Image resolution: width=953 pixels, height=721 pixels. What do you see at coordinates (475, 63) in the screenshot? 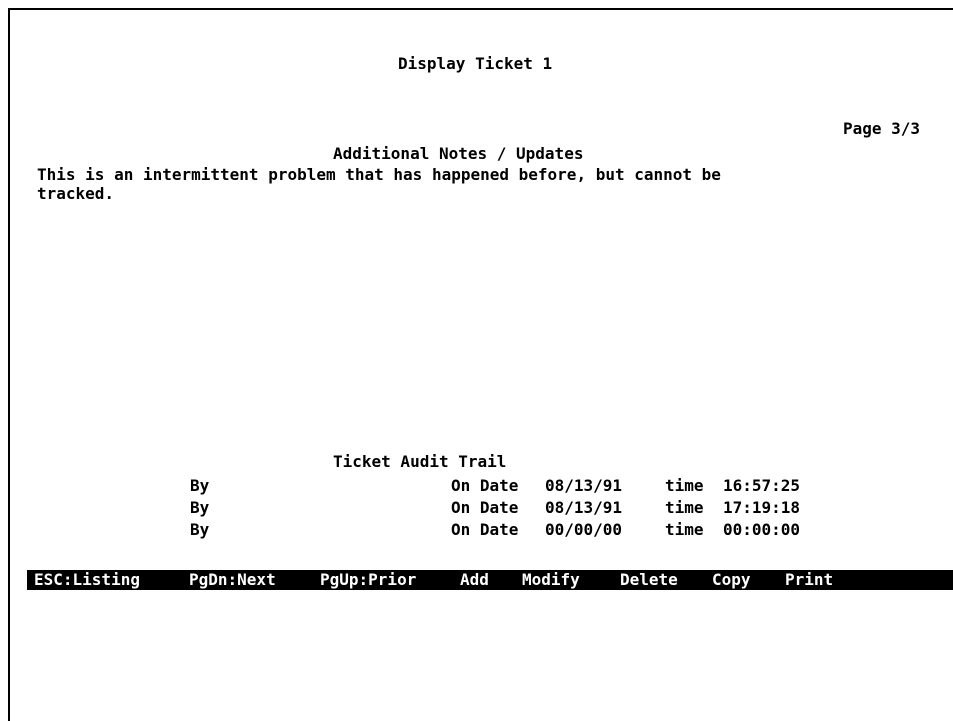
I see `page-title: Display Ticket 1` at bounding box center [475, 63].